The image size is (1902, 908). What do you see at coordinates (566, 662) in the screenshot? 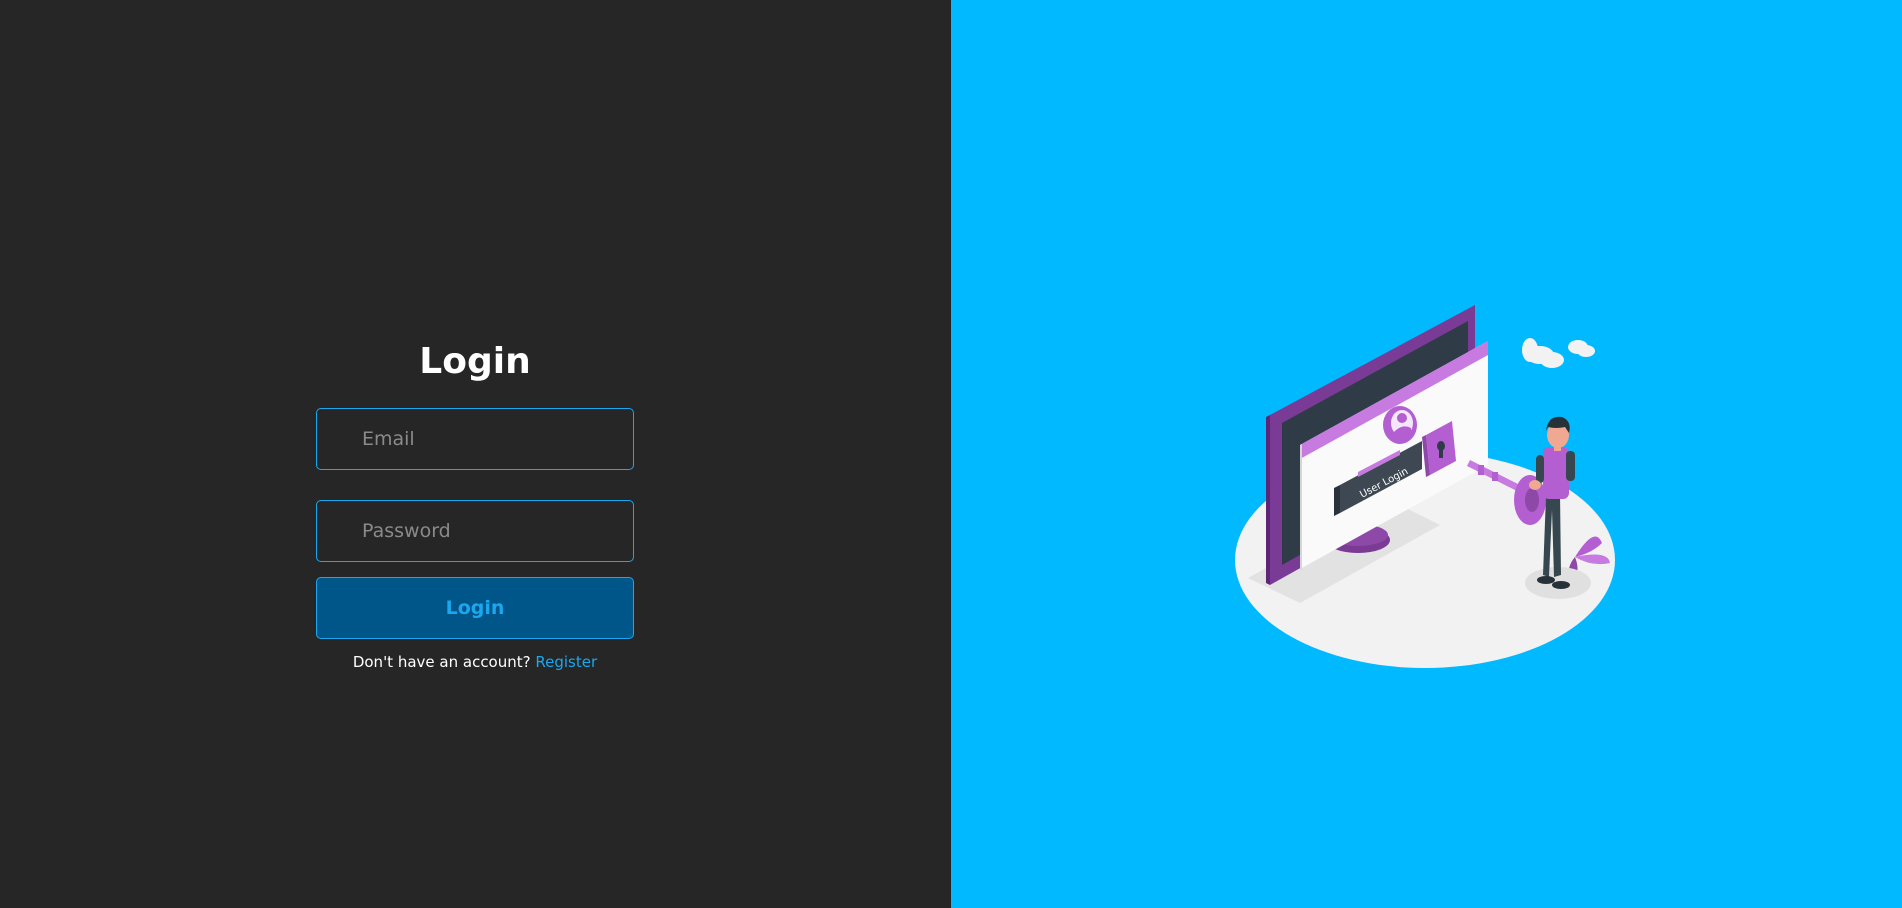
I see `register-link: Register` at bounding box center [566, 662].